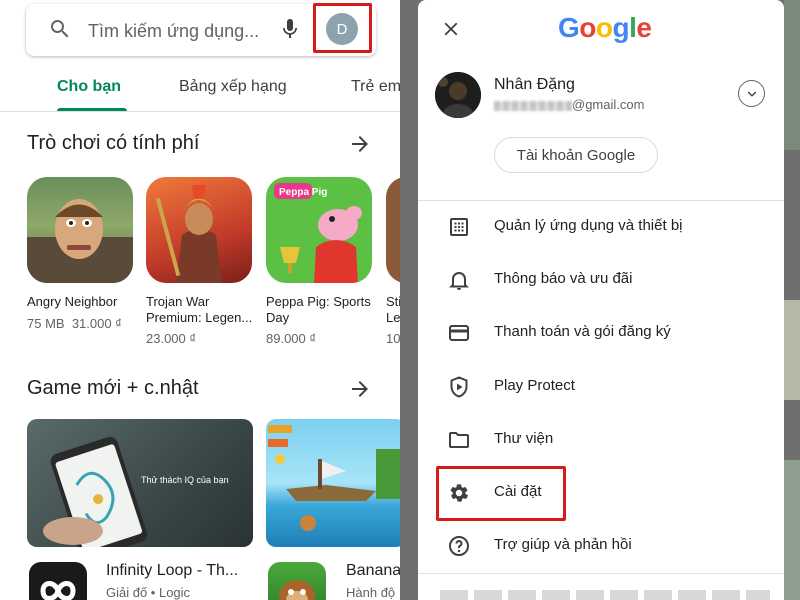  What do you see at coordinates (605, 595) in the screenshot?
I see `footer-links-blur` at bounding box center [605, 595].